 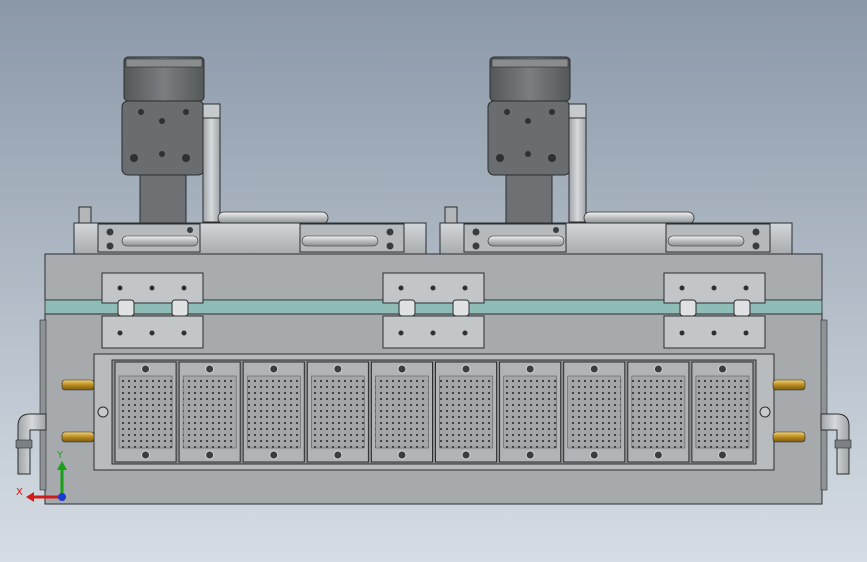 What do you see at coordinates (577, 111) in the screenshot?
I see `guide-rail-cap-right` at bounding box center [577, 111].